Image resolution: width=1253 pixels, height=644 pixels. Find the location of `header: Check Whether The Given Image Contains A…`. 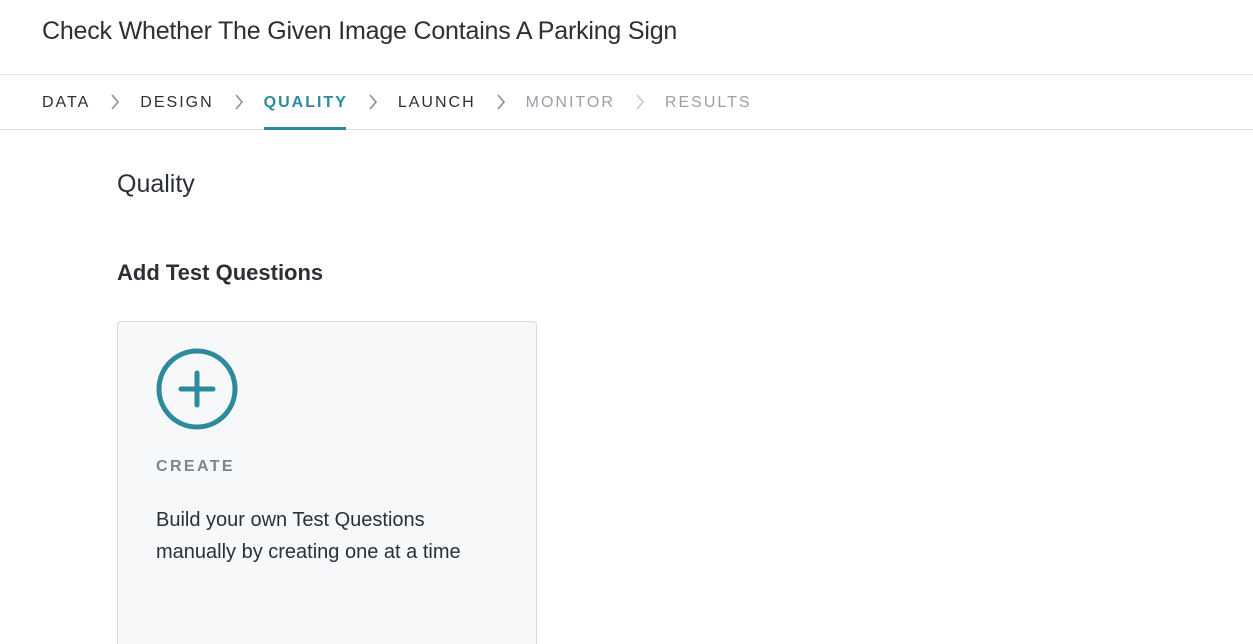

header: Check Whether The Given Image Contains A… is located at coordinates (626, 37).